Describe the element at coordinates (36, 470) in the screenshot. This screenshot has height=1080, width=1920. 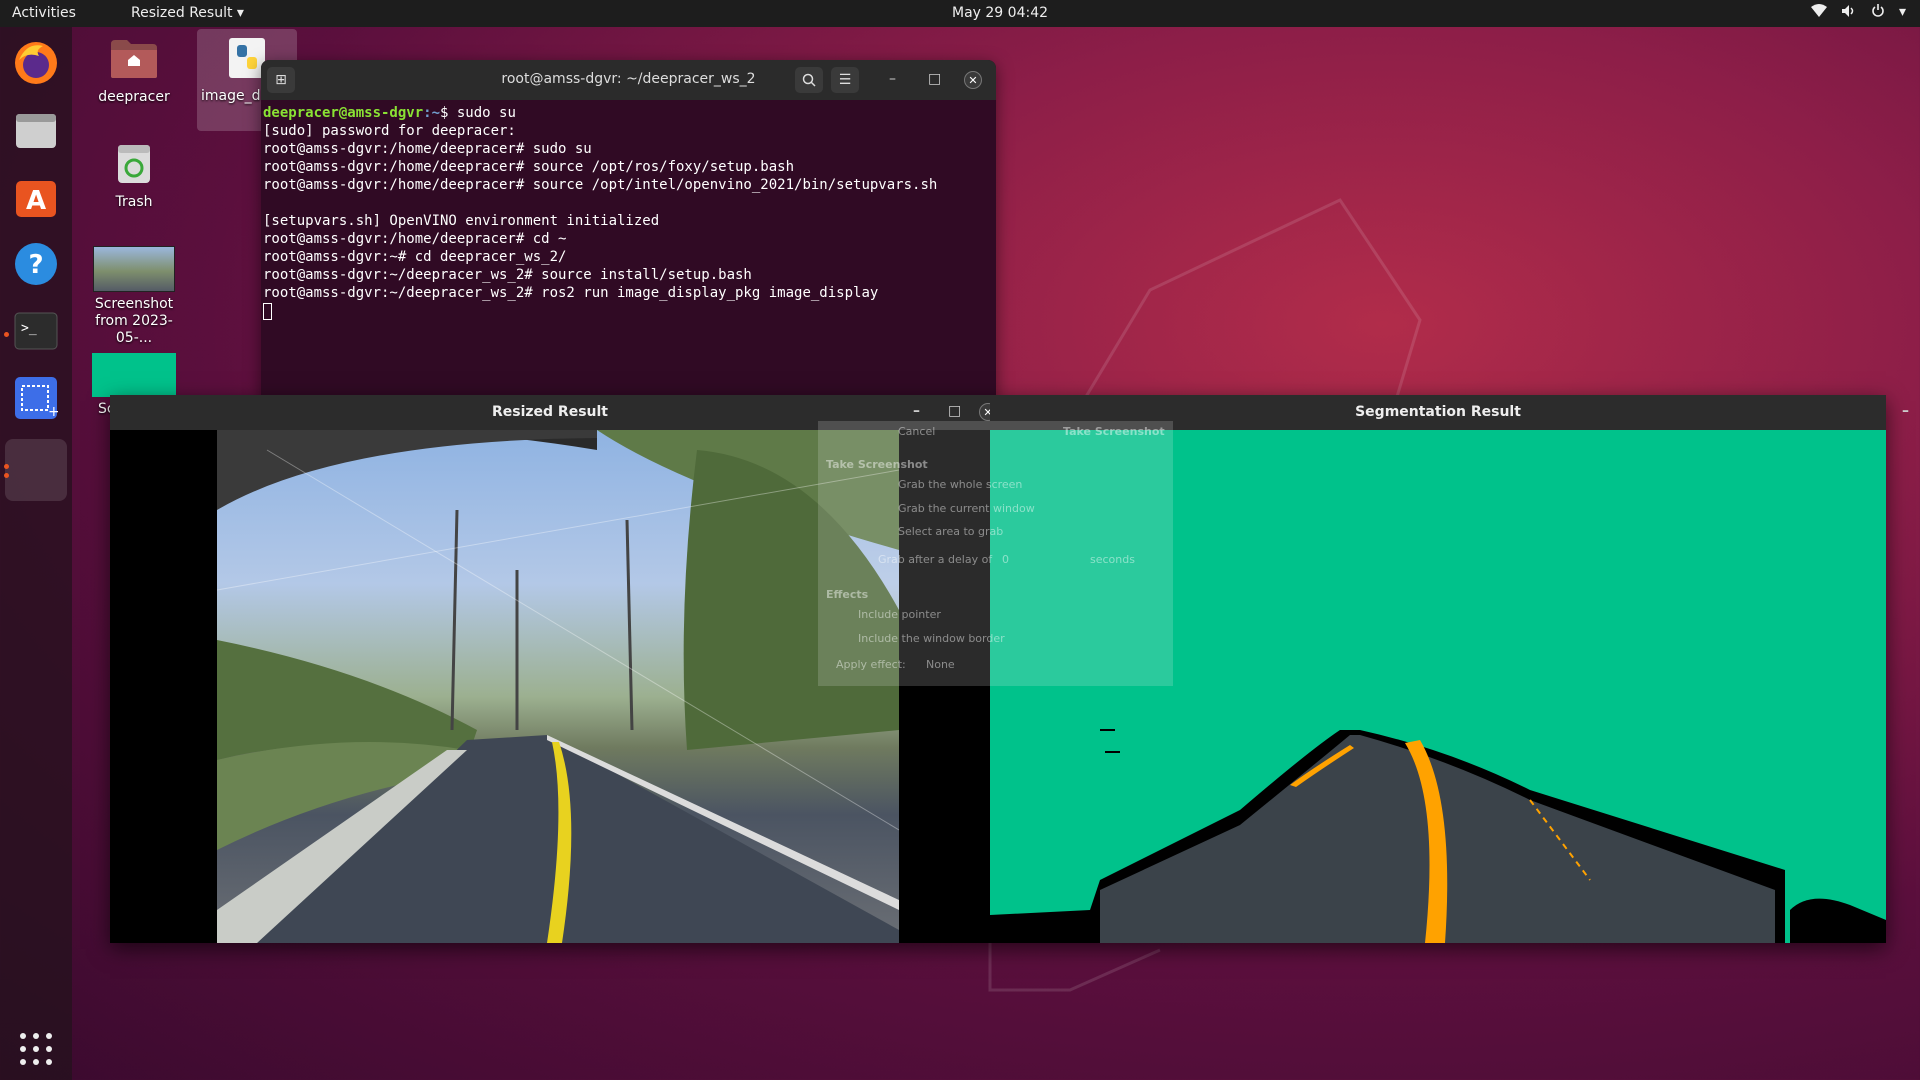
I see `active-window-icon` at that location.